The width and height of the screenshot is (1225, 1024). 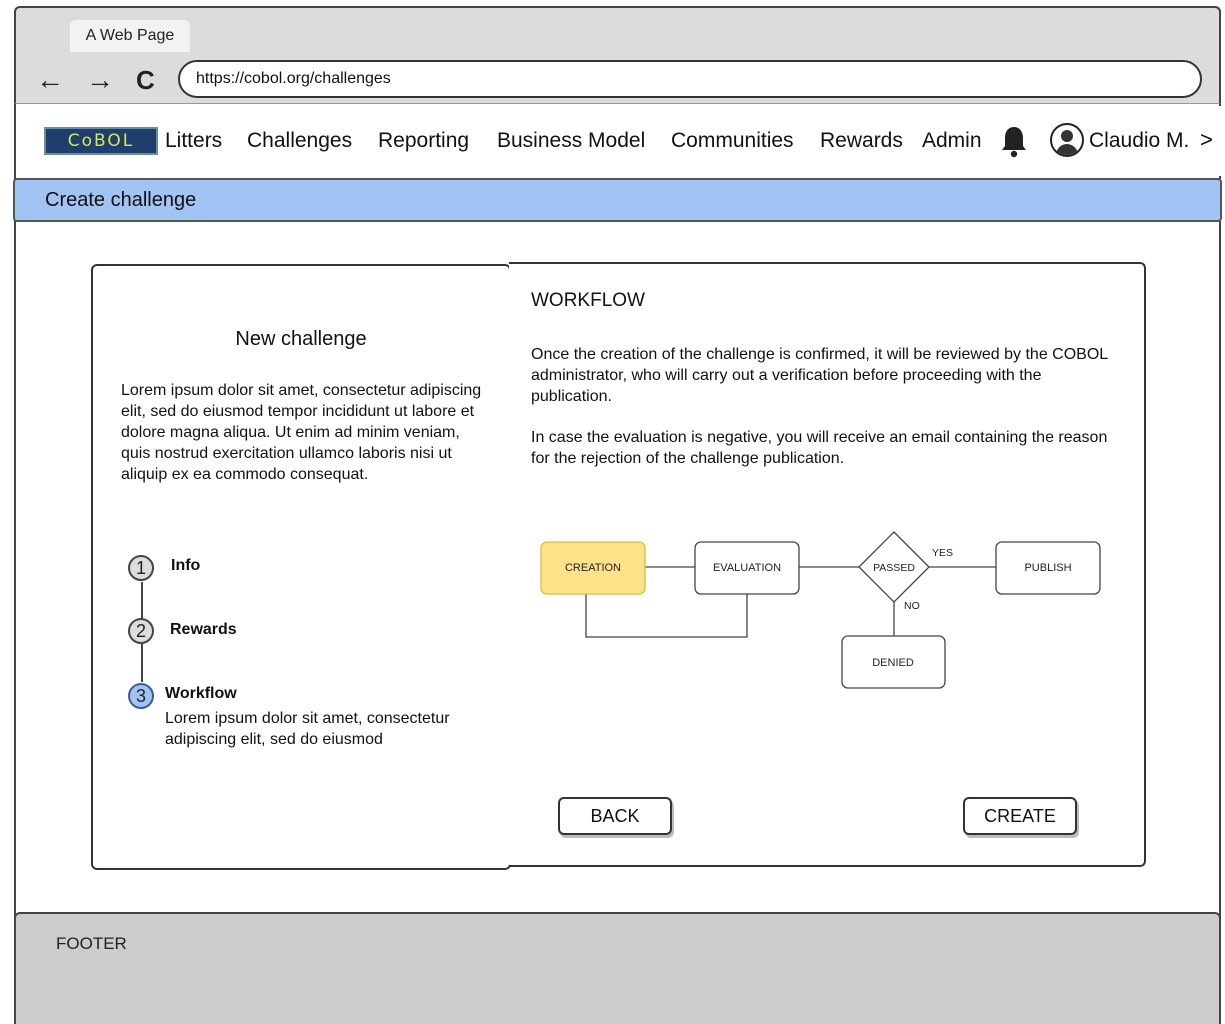 What do you see at coordinates (50, 80) in the screenshot?
I see `back-arrow-icon: ←` at bounding box center [50, 80].